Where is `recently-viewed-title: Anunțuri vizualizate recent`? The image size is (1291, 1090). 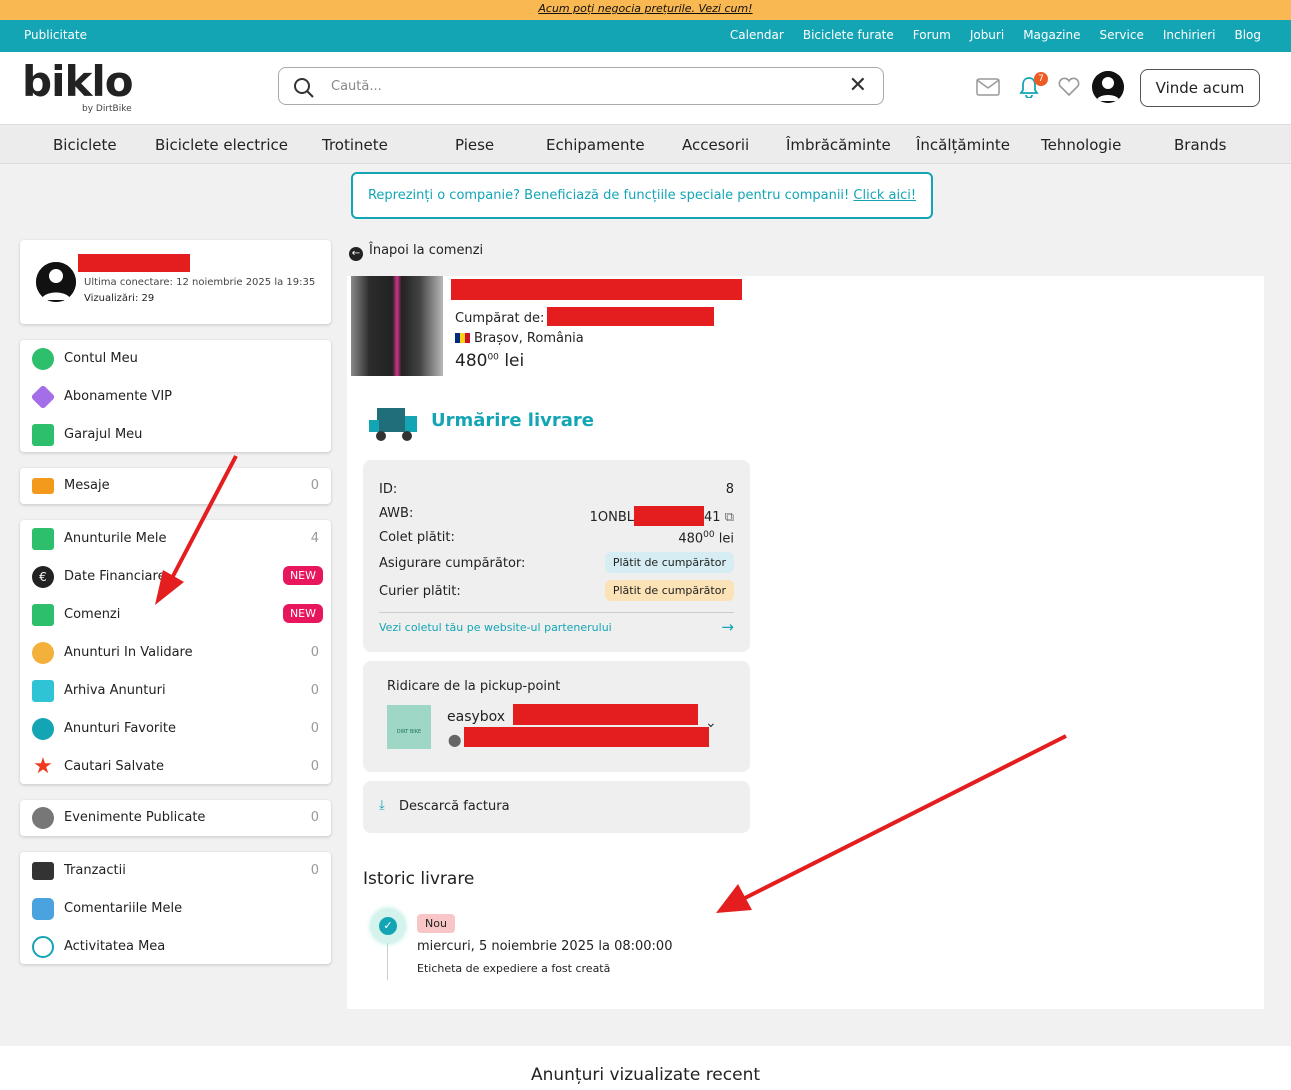 recently-viewed-title: Anunțuri vizualizate recent is located at coordinates (645, 1075).